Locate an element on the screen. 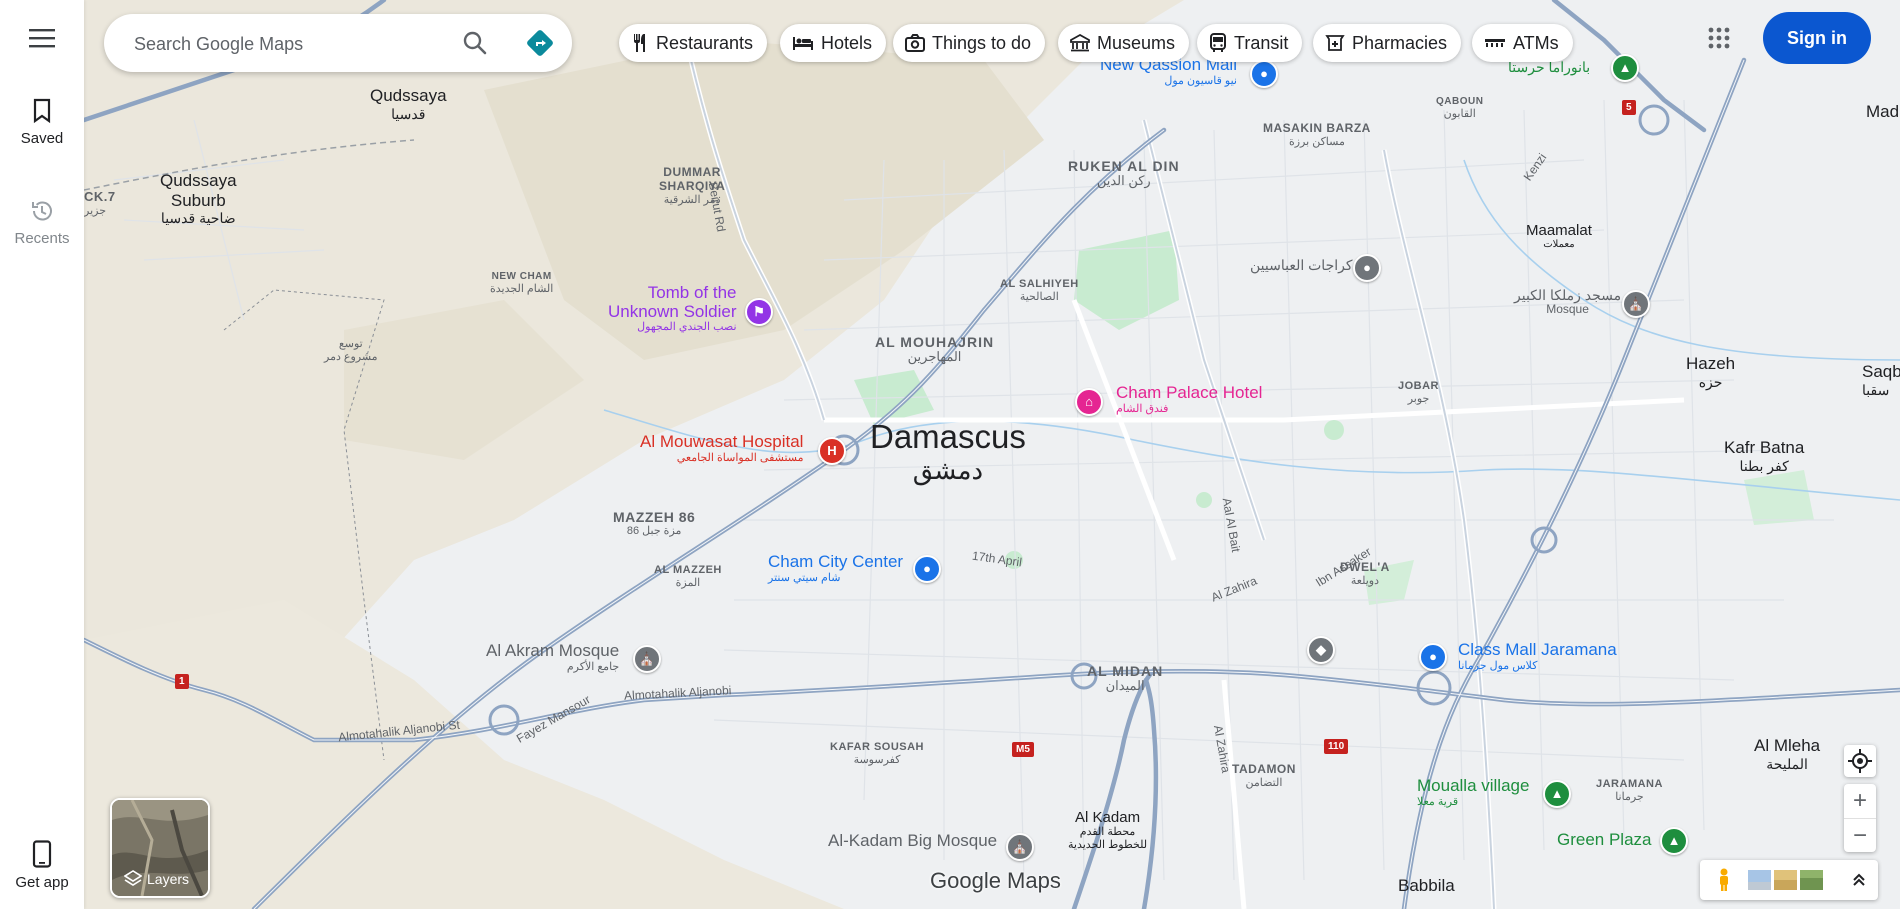 This screenshot has width=1900, height=909. bus-station-icon: ● is located at coordinates (1367, 268).